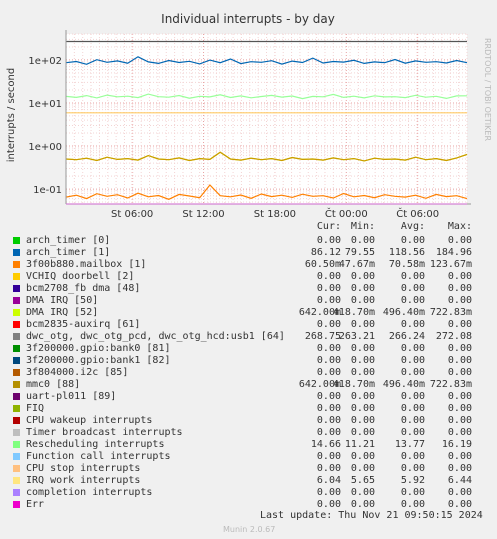  I want to click on y-tick-label: 1e+01, so click(45, 104).